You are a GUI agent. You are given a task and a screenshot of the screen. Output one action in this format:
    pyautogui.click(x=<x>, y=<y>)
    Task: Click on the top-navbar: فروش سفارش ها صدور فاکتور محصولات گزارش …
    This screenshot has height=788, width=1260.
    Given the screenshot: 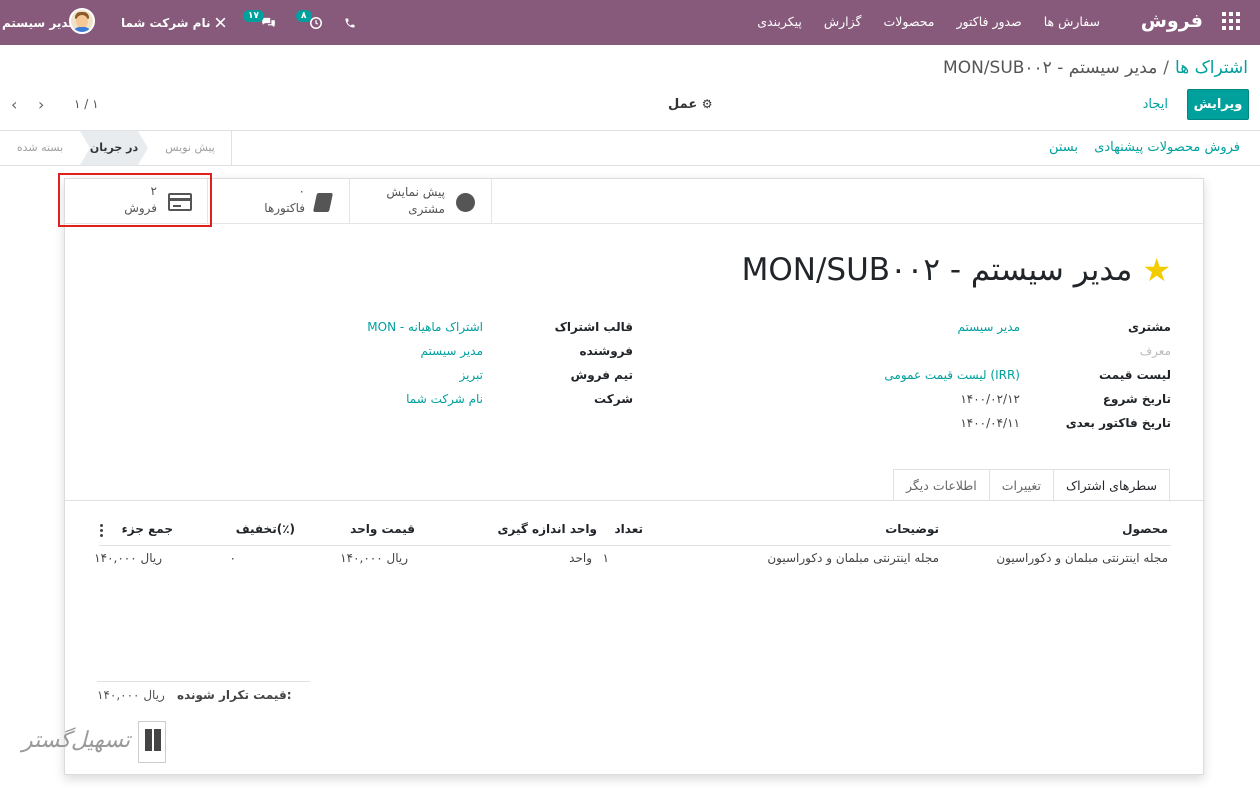 What is the action you would take?
    pyautogui.click(x=630, y=22)
    